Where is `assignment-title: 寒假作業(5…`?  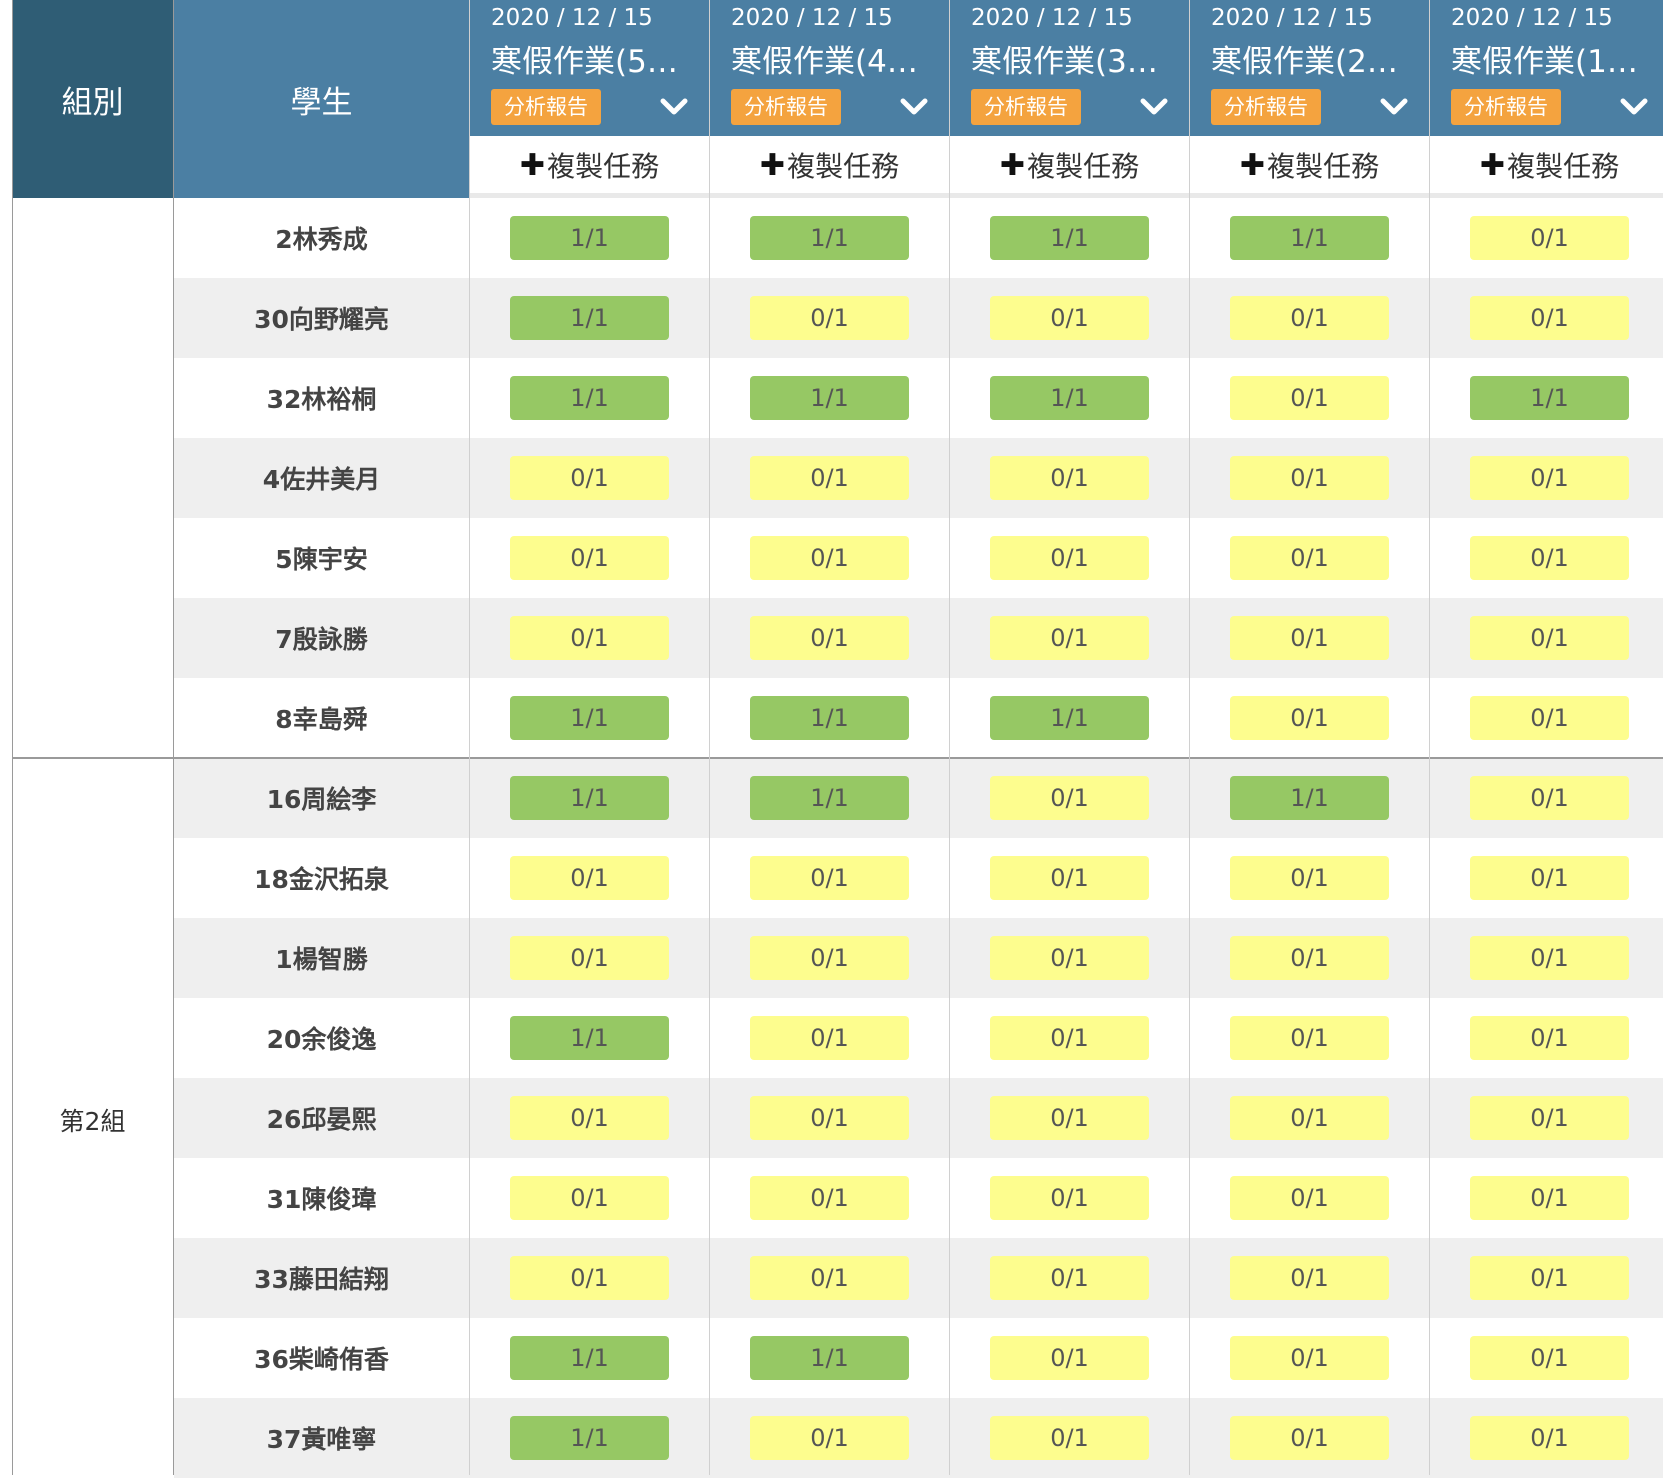 assignment-title: 寒假作業(5… is located at coordinates (590, 58).